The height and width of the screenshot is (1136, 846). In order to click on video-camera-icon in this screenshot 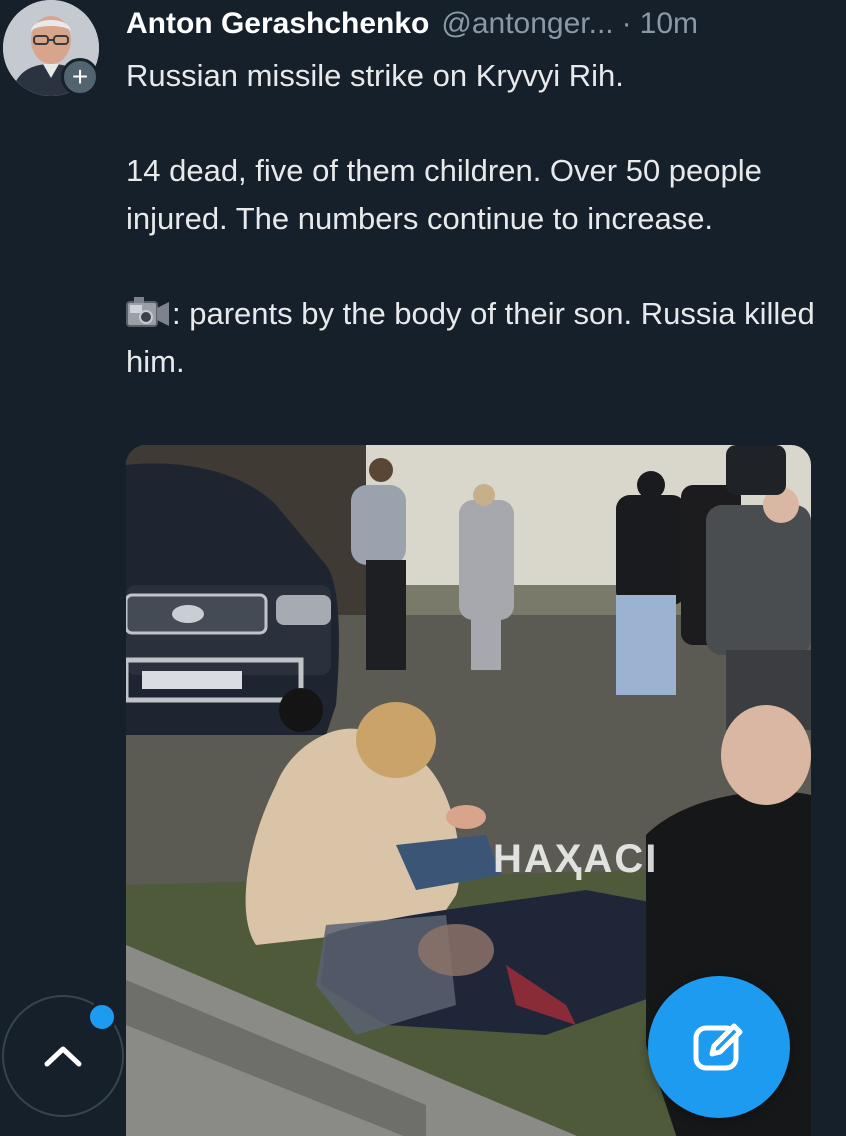, I will do `click(148, 312)`.